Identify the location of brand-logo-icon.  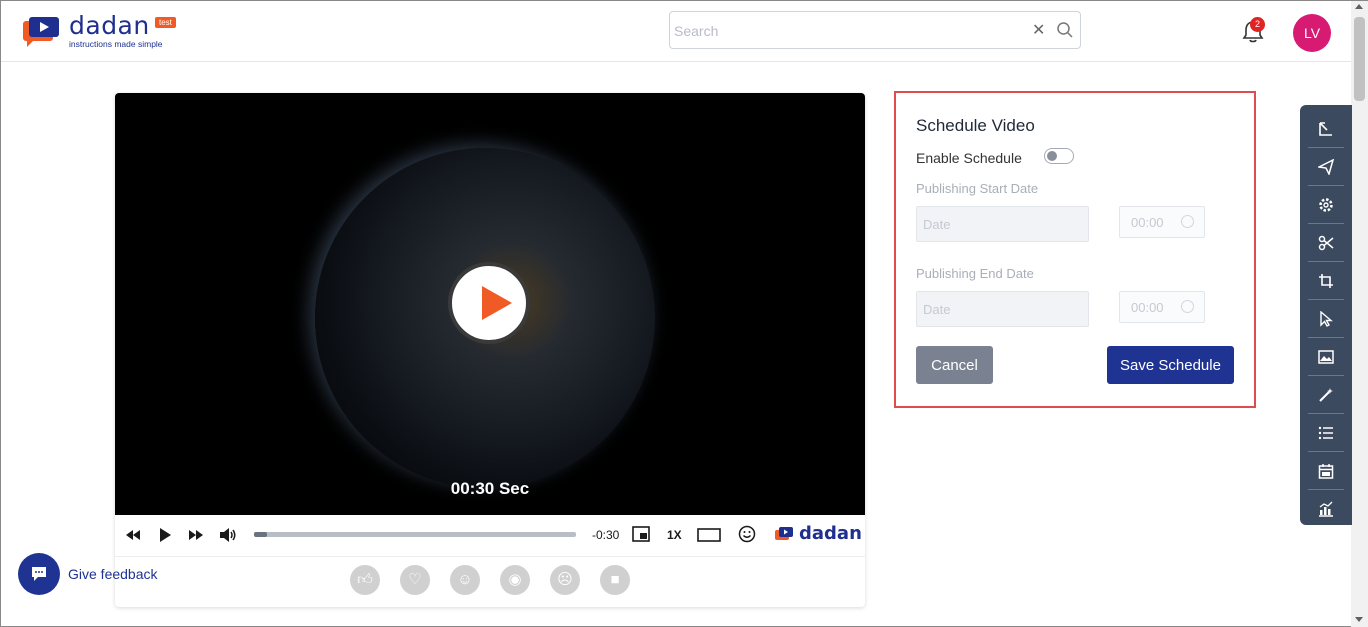
(784, 533).